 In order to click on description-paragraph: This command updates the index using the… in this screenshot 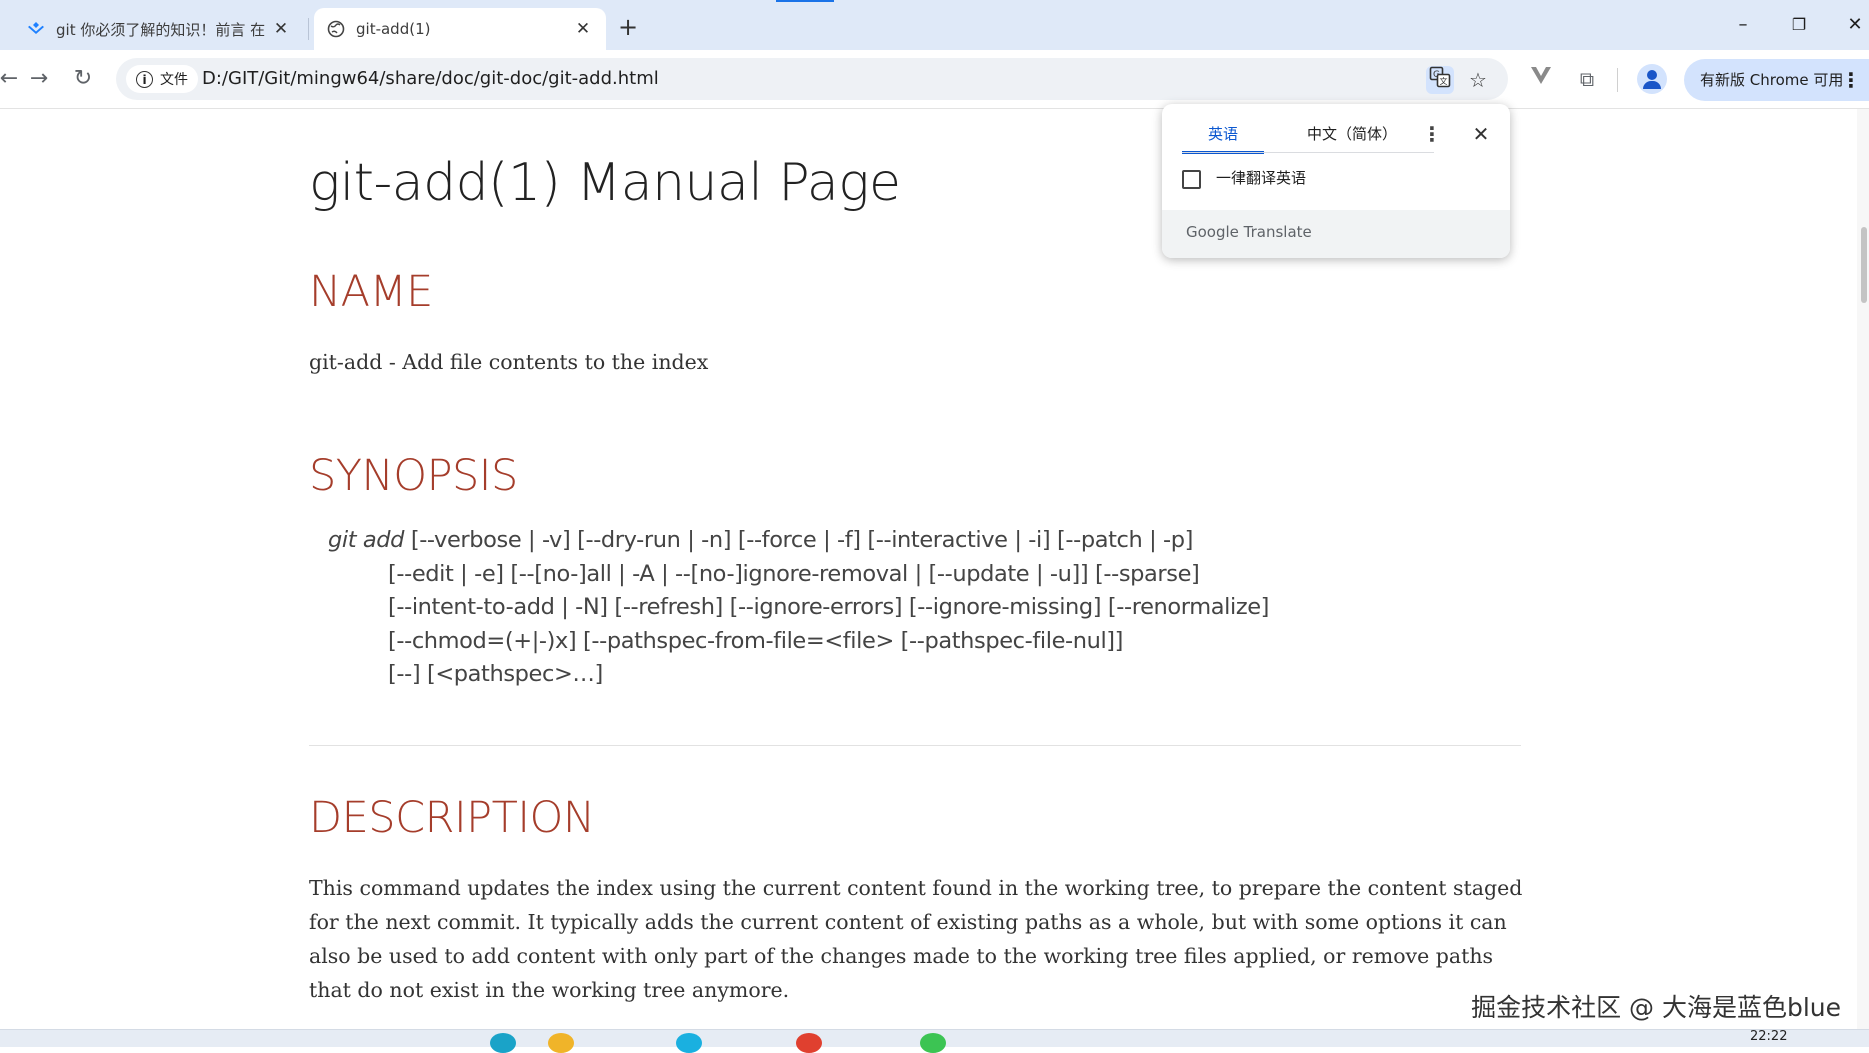, I will do `click(916, 939)`.